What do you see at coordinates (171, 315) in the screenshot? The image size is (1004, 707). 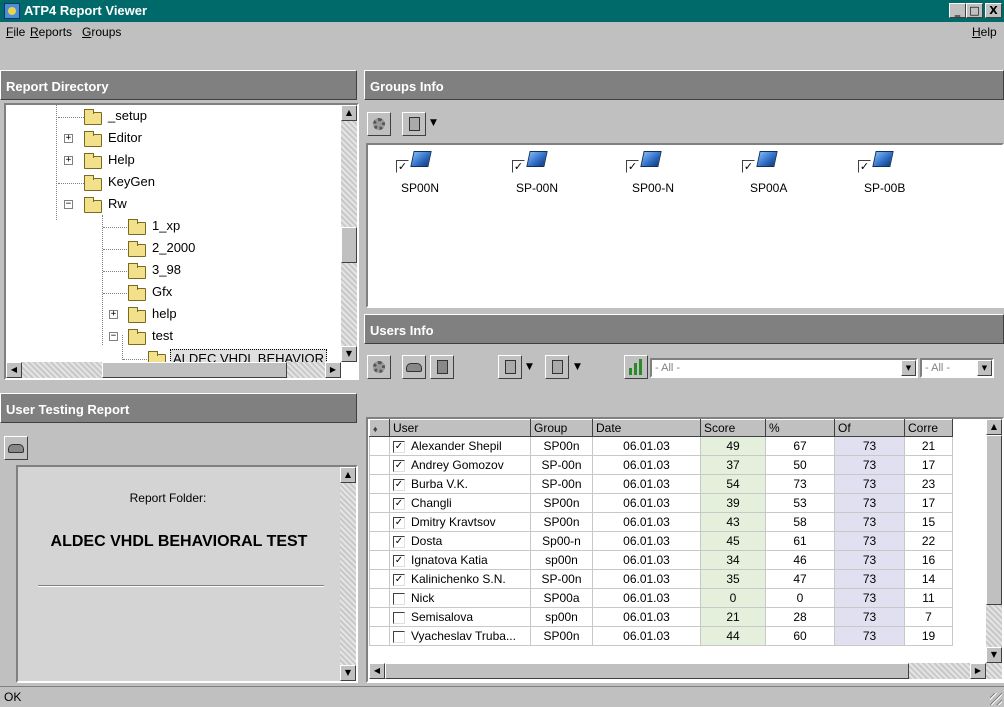 I see `tree-item-help-sub: + help` at bounding box center [171, 315].